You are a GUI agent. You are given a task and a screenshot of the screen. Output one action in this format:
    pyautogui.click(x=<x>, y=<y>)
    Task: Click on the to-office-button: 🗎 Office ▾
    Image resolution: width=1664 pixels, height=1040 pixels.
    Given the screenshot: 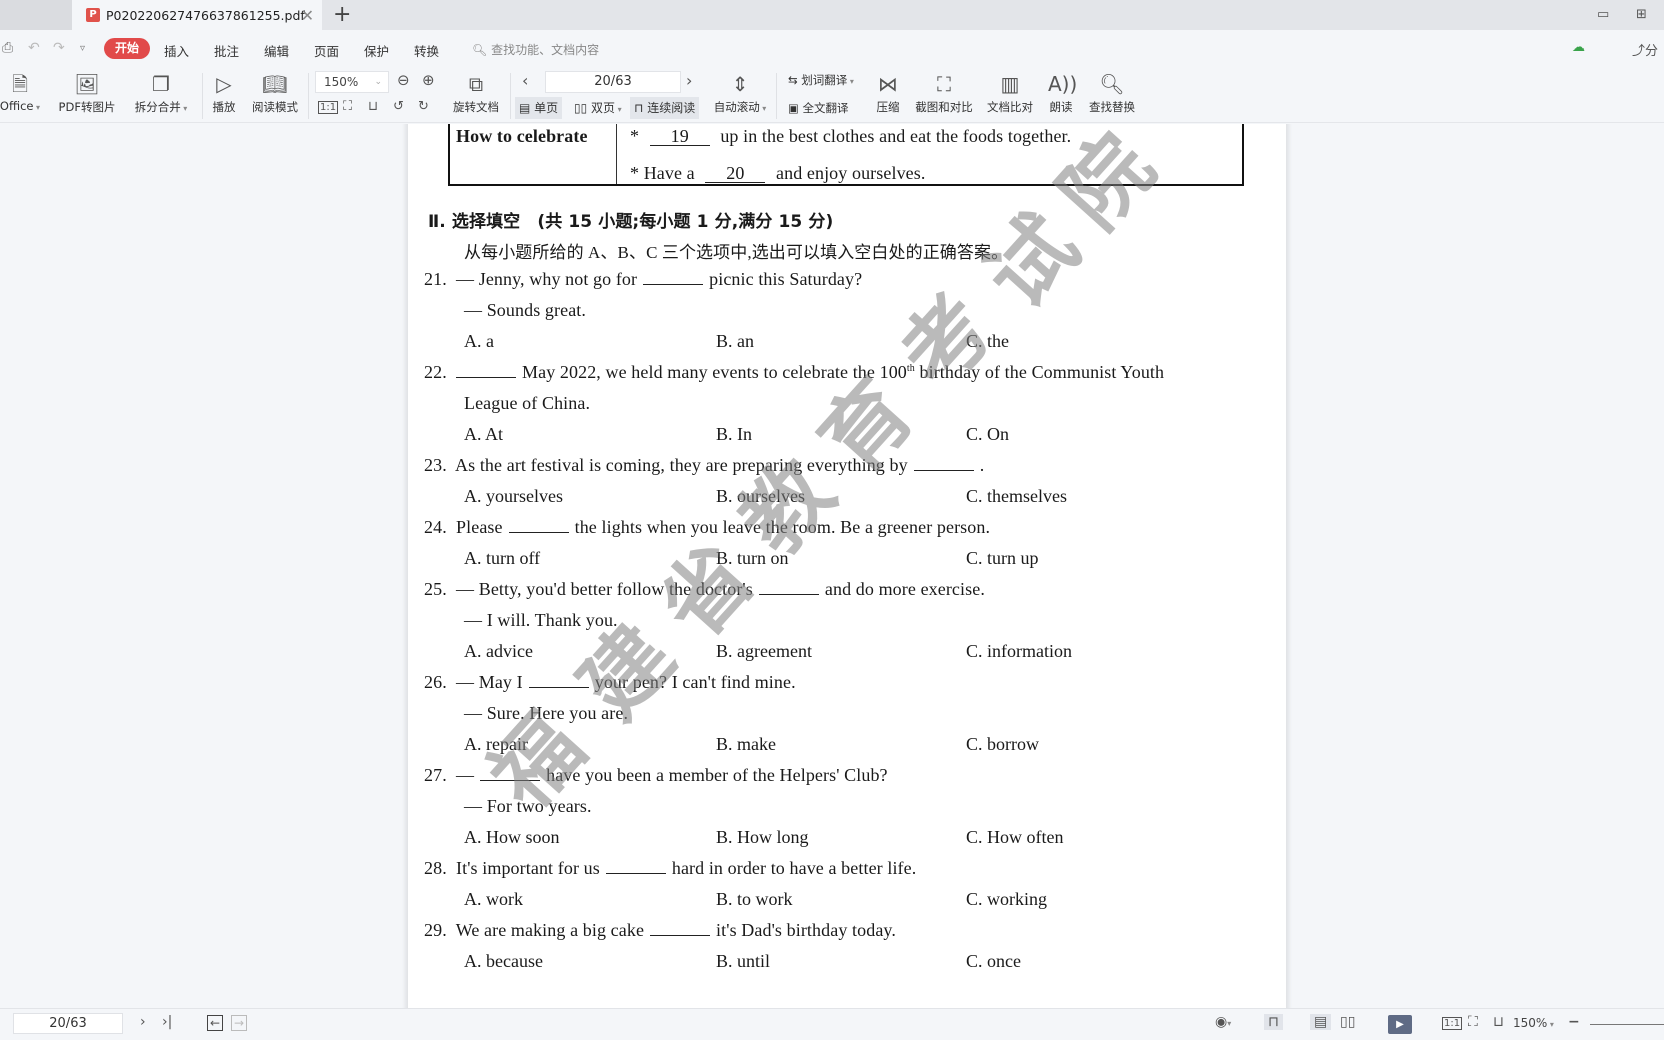 What is the action you would take?
    pyautogui.click(x=21, y=90)
    